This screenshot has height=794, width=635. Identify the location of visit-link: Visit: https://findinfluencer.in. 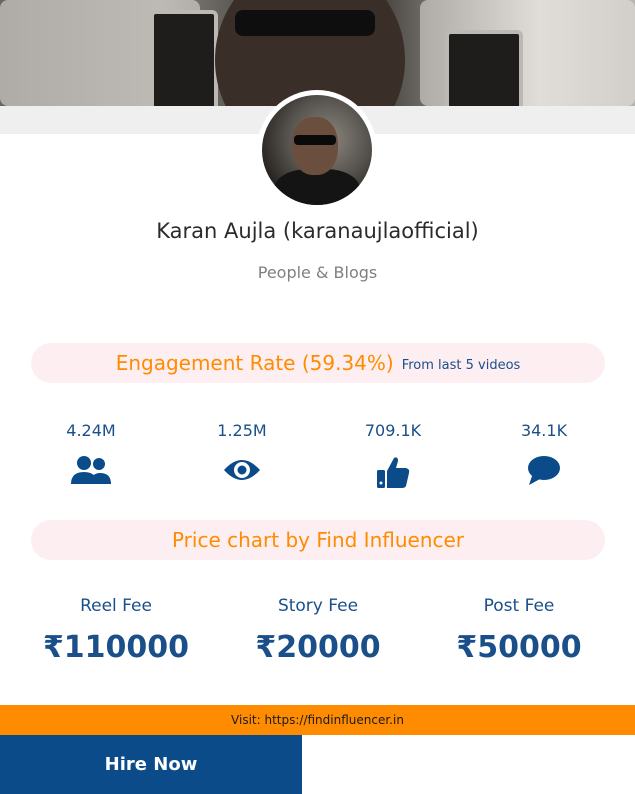
(317, 720).